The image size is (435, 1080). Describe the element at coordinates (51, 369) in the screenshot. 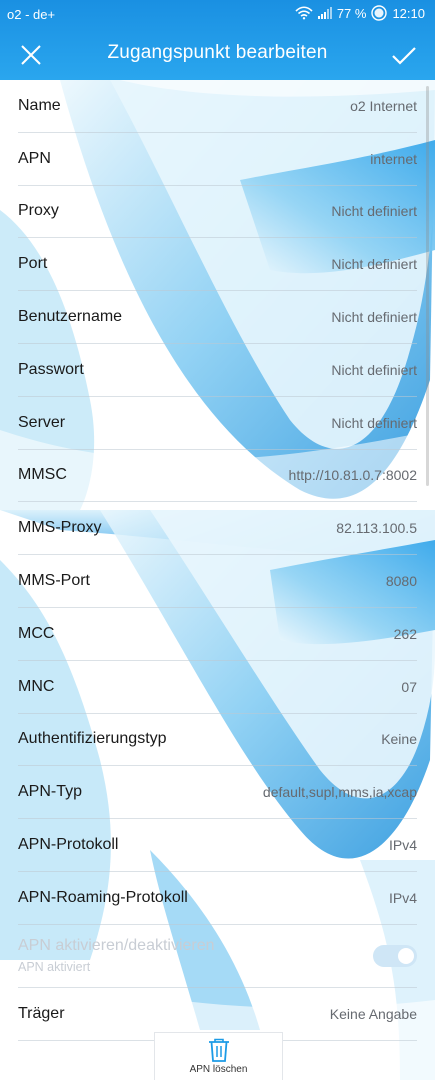

I see `field-label: Passwort` at that location.